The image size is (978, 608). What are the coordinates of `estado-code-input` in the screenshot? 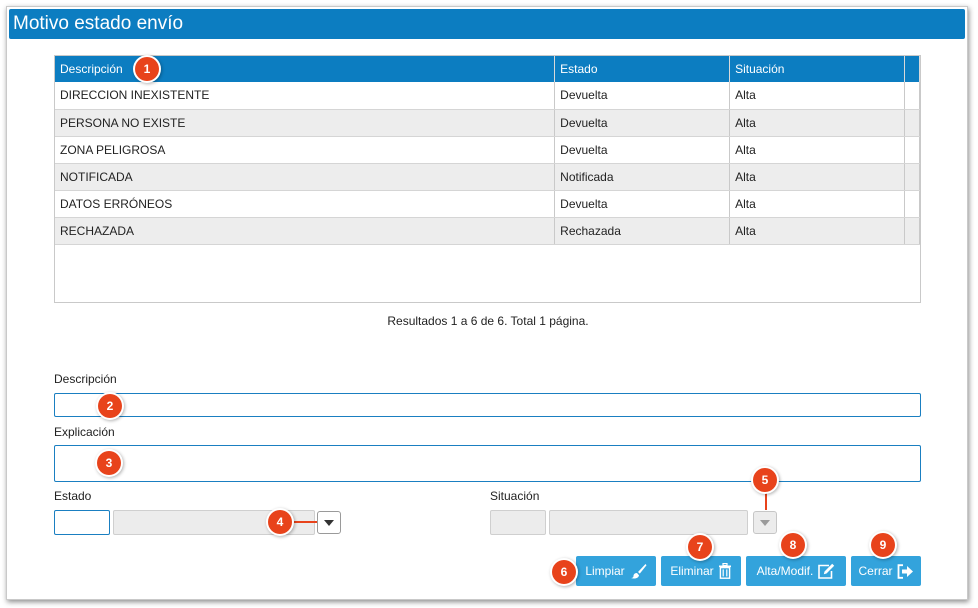 It's located at (82, 522).